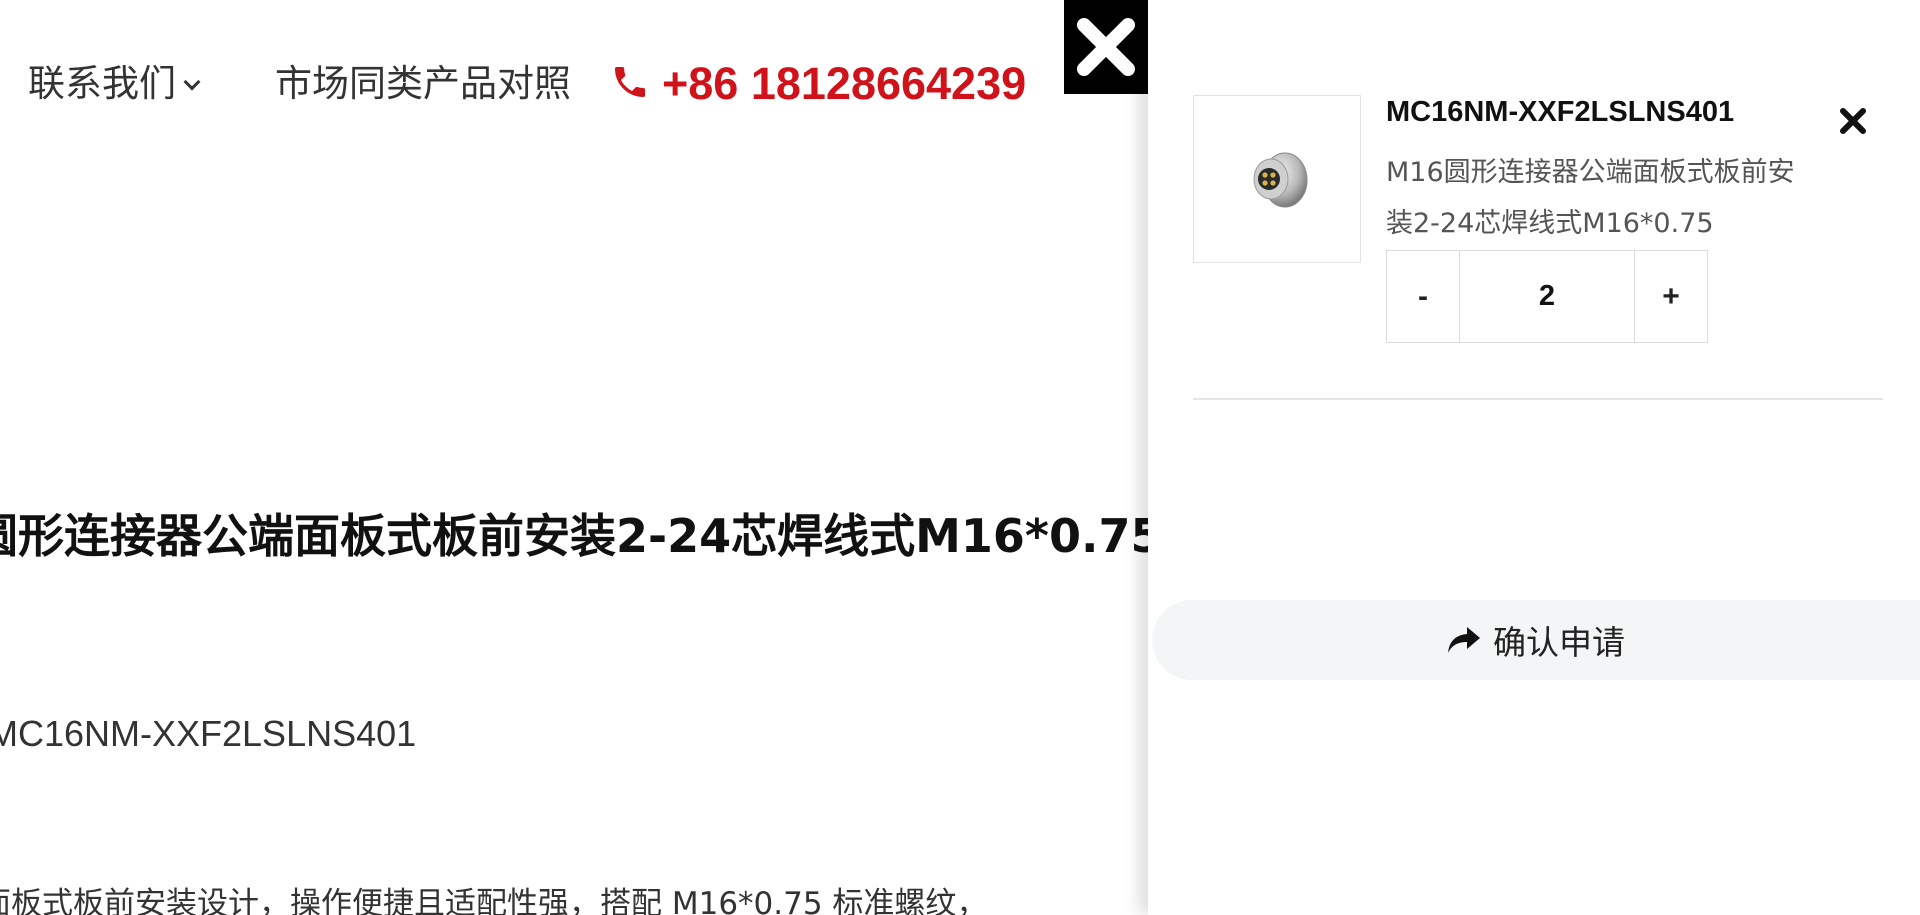 The height and width of the screenshot is (915, 1920). I want to click on quantity-stepper: - +, so click(1547, 296).